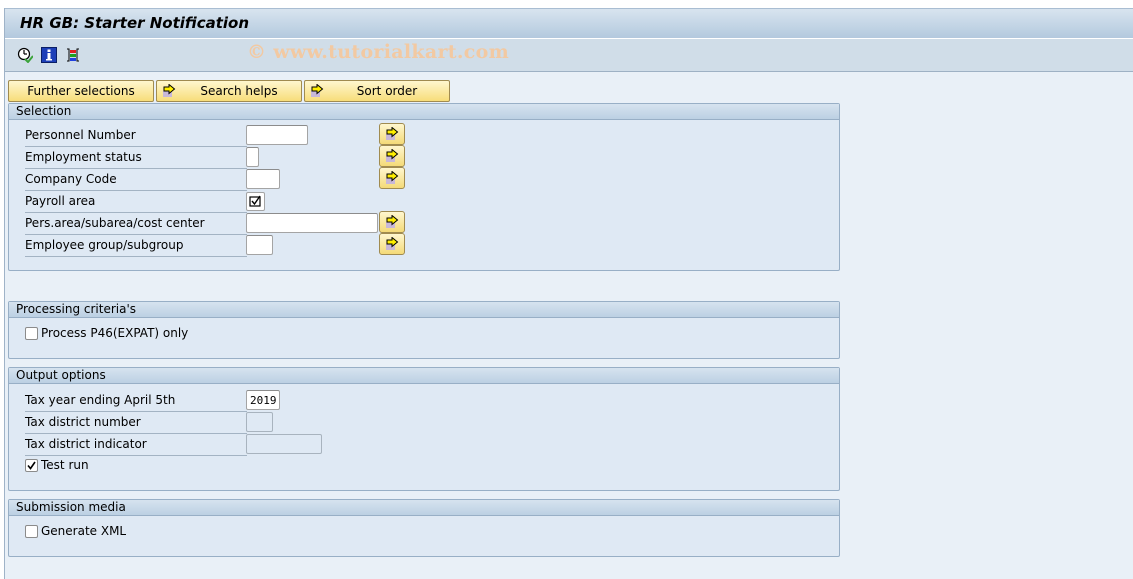  I want to click on field-label: Tax district indicator, so click(136, 446).